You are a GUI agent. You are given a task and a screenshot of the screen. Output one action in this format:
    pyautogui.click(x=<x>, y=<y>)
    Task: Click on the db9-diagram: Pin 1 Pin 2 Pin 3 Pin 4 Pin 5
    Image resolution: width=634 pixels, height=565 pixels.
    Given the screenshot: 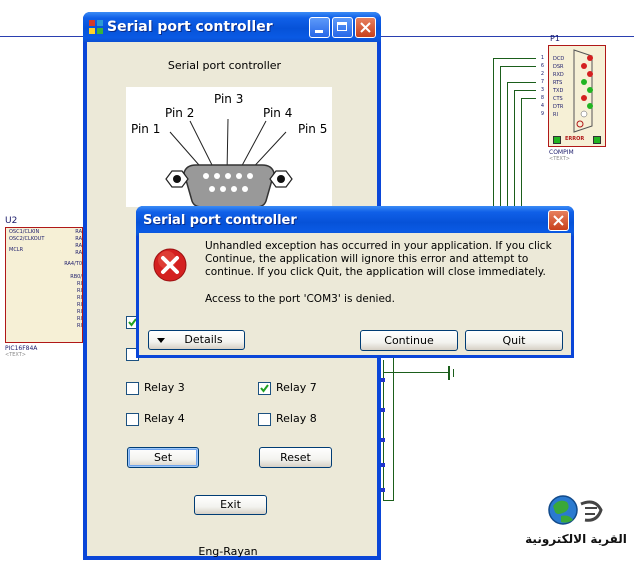 What is the action you would take?
    pyautogui.click(x=229, y=147)
    